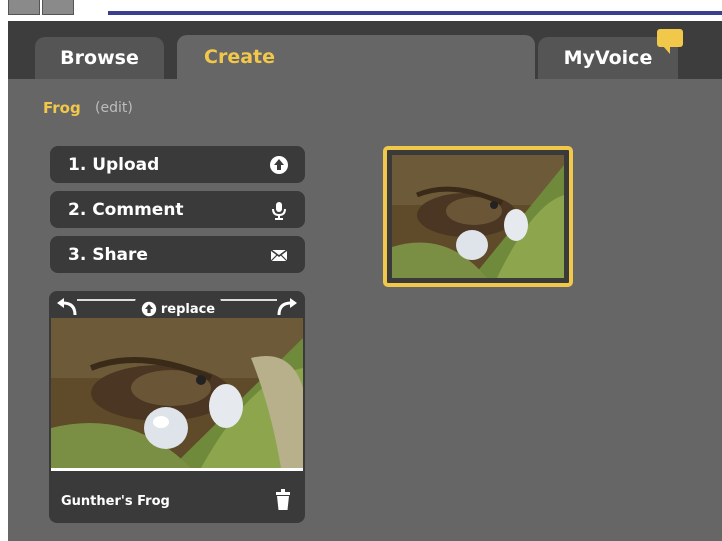  Describe the element at coordinates (4, 281) in the screenshot. I see `left-margin` at that location.